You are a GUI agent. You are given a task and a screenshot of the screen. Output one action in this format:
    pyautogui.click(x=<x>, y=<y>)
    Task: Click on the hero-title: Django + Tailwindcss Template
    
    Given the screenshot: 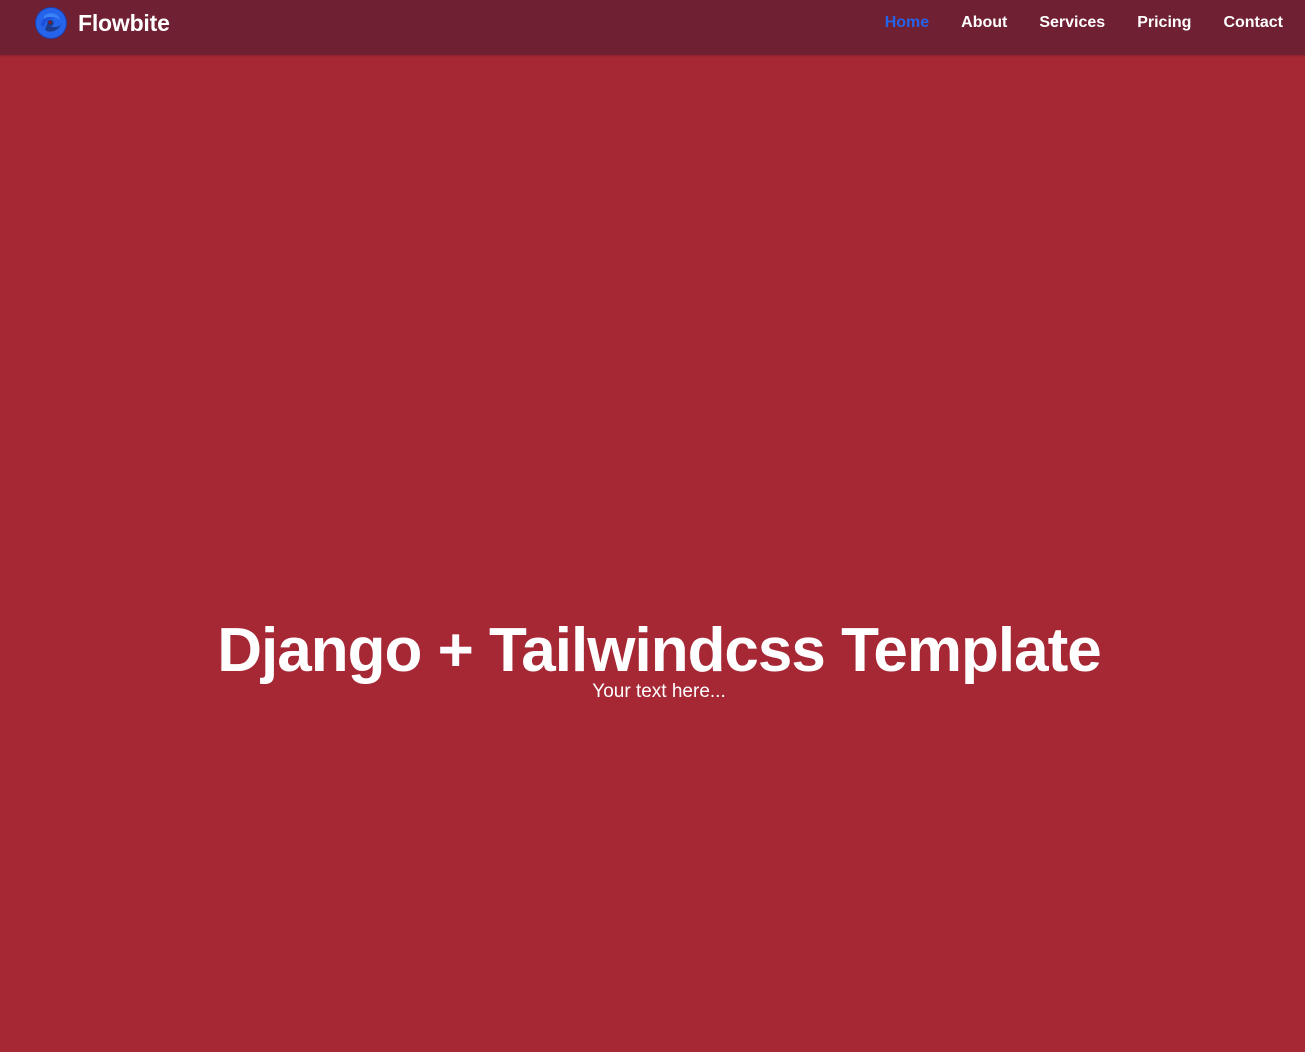 What is the action you would take?
    pyautogui.click(x=659, y=650)
    